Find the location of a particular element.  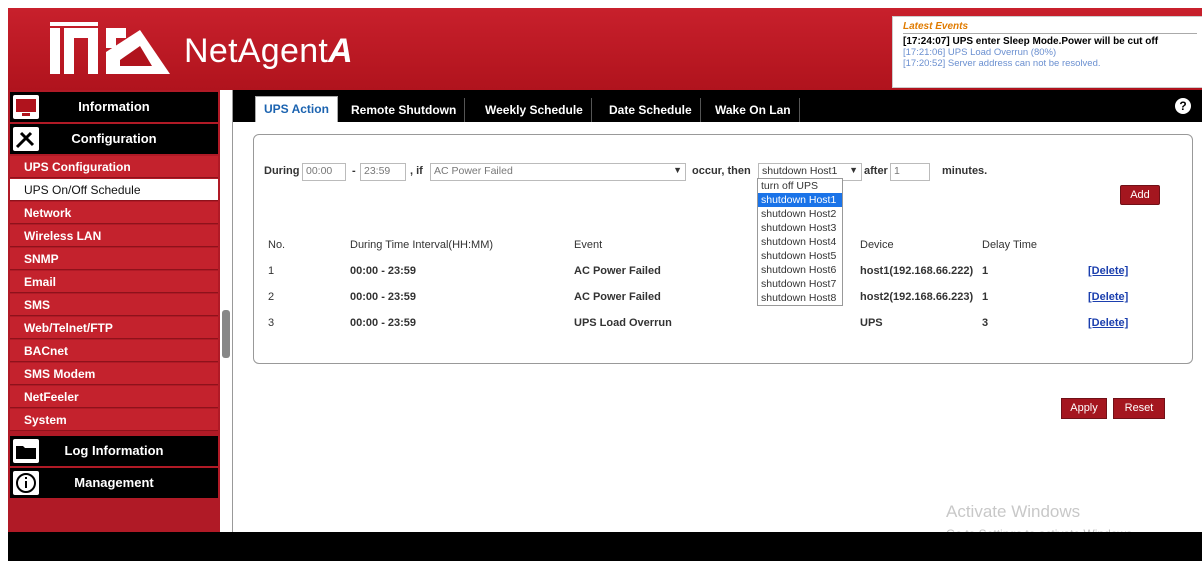

row-3-delete-link: [Delete] is located at coordinates (1108, 323).